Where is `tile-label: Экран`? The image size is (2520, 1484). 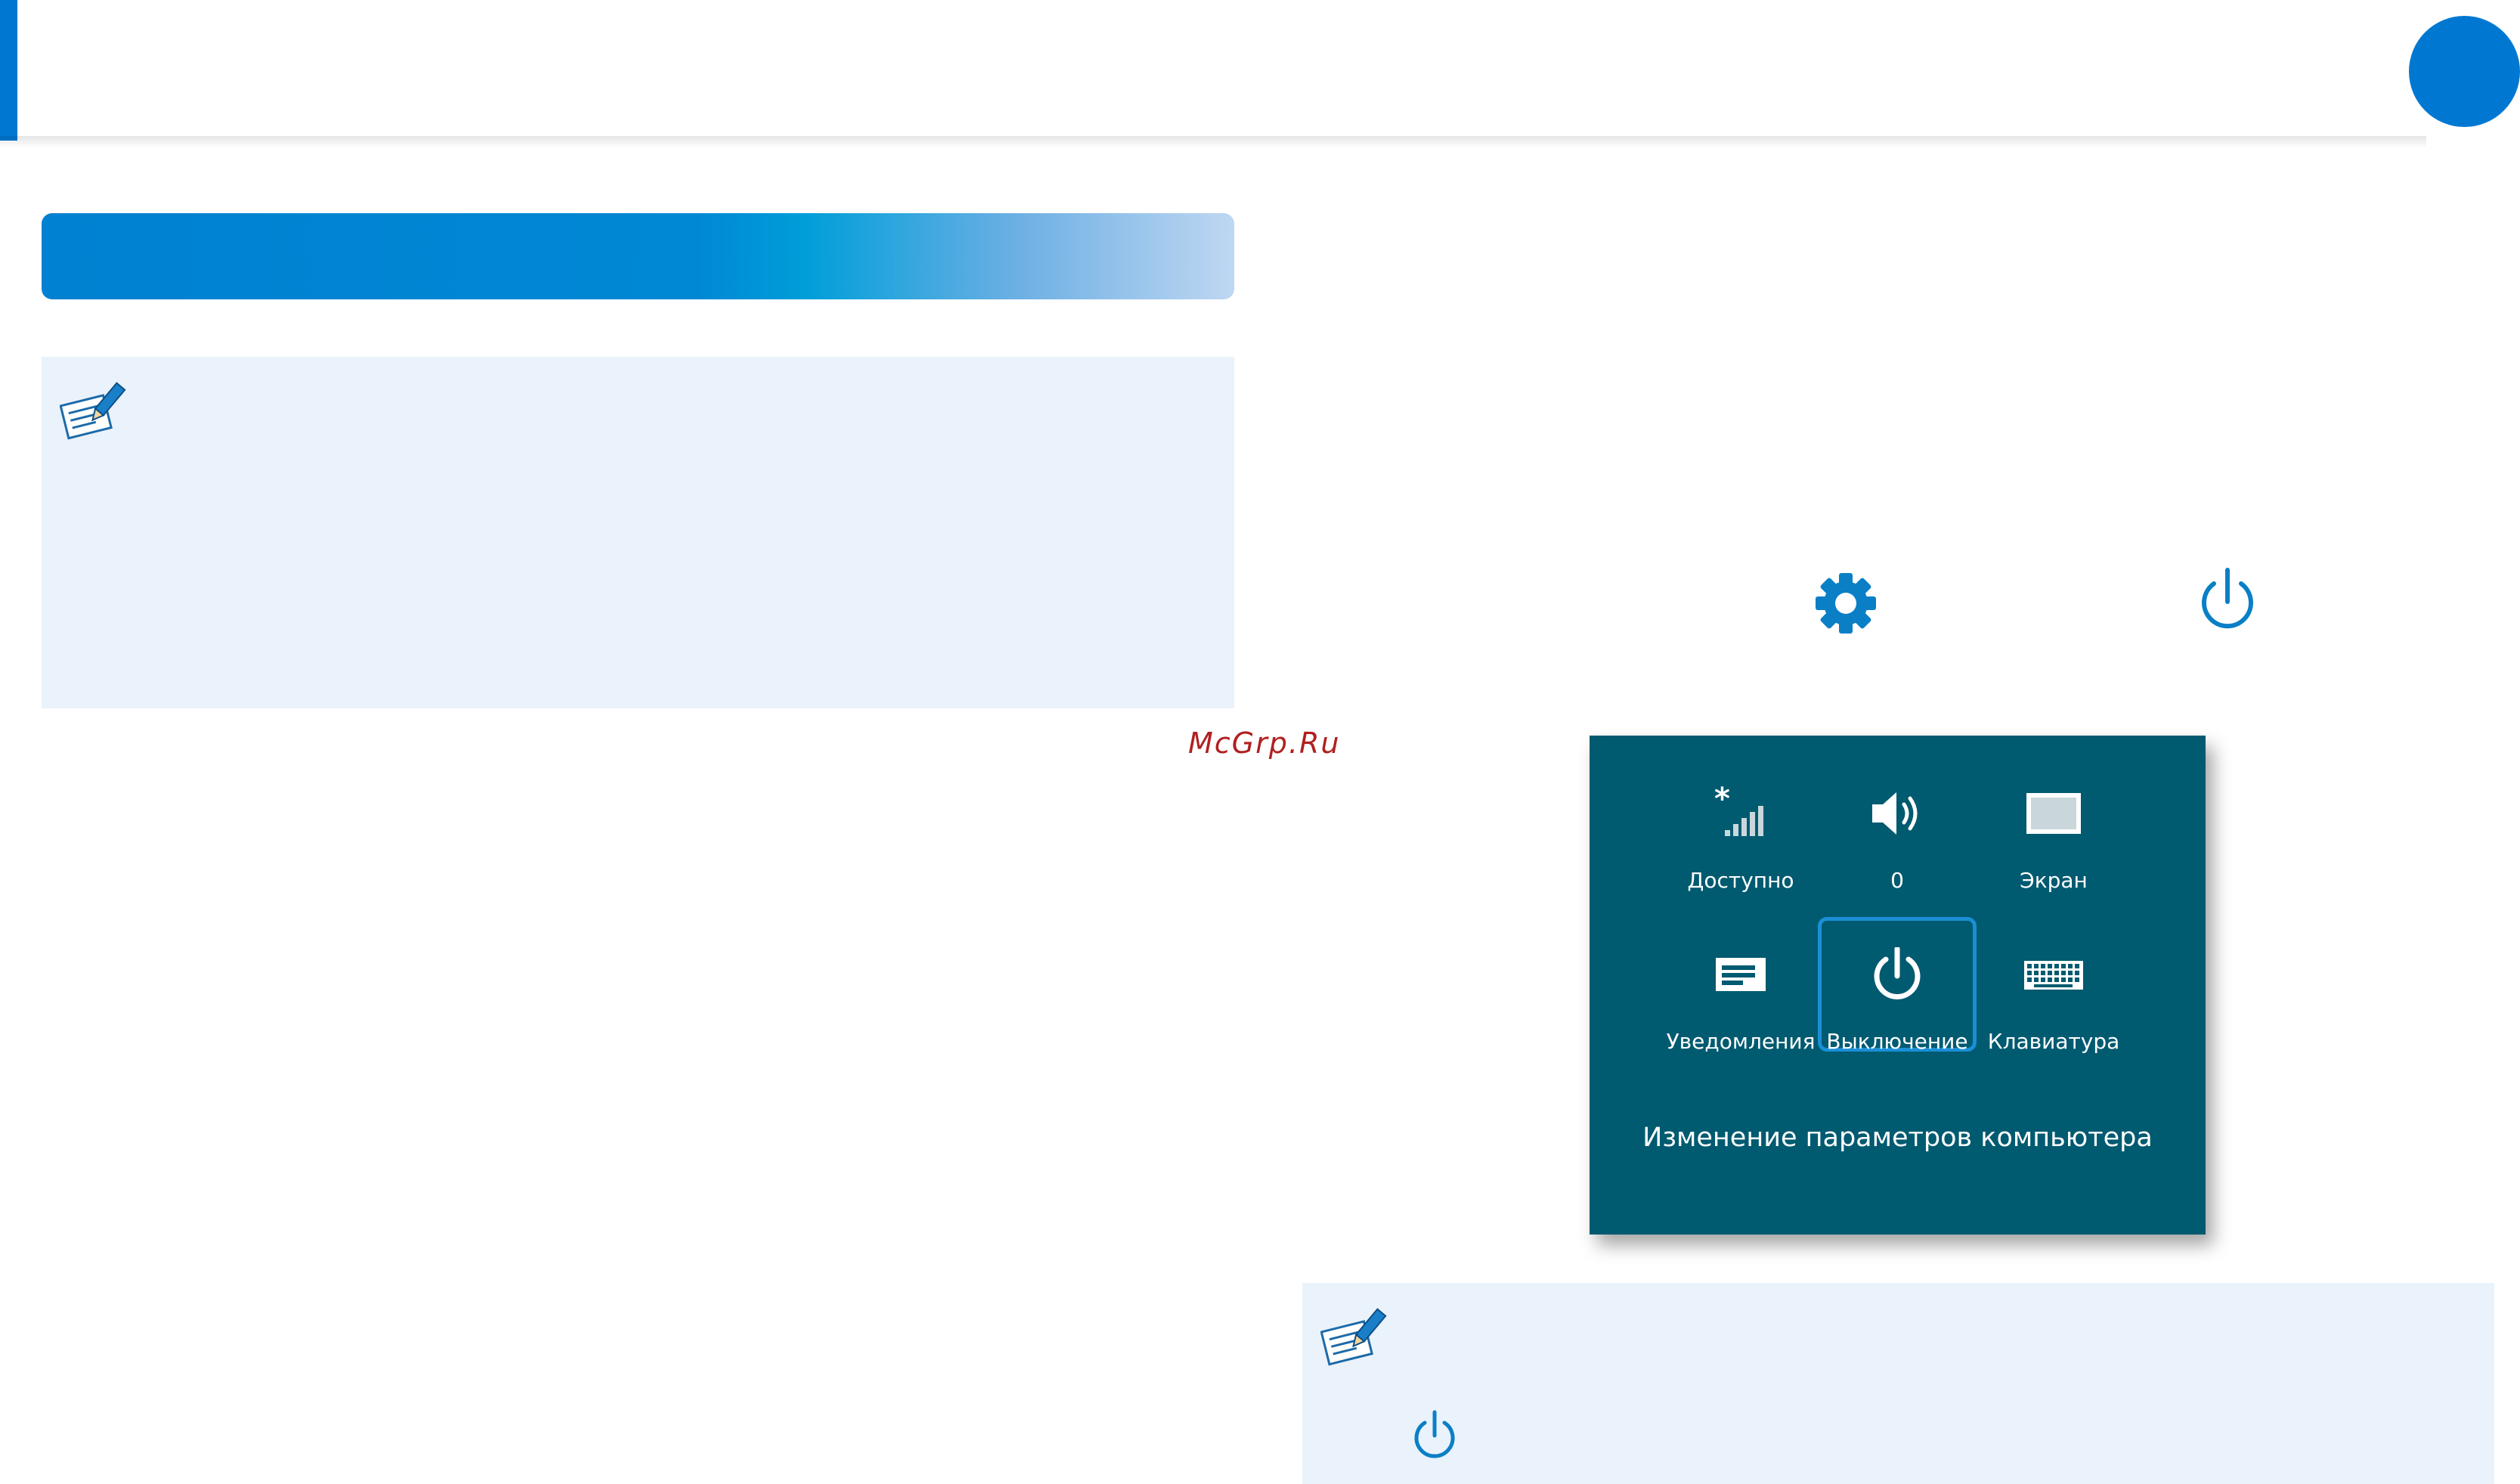
tile-label: Экран is located at coordinates (2054, 880).